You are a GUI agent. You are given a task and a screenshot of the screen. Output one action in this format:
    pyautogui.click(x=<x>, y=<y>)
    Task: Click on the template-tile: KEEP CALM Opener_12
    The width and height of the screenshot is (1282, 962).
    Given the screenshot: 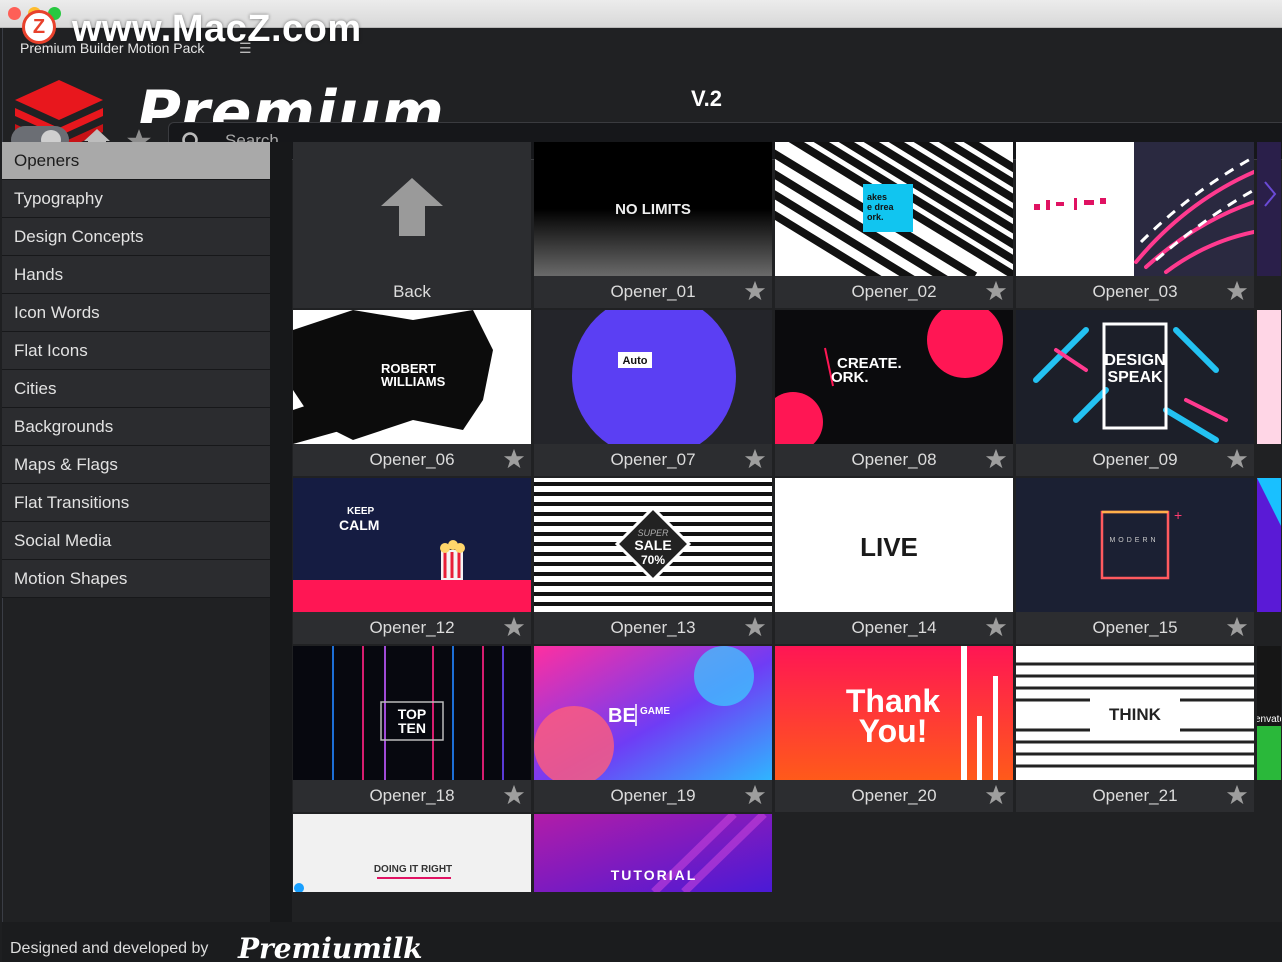 What is the action you would take?
    pyautogui.click(x=412, y=561)
    